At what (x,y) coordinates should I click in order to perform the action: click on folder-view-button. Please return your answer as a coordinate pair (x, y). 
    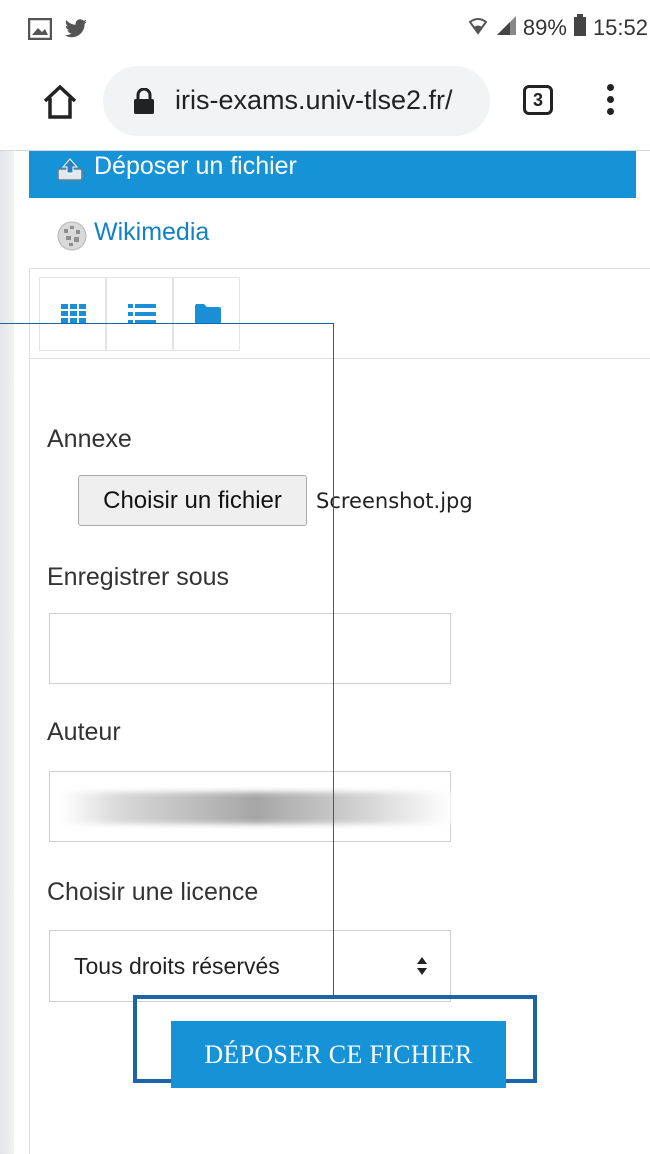
    Looking at the image, I should click on (206, 314).